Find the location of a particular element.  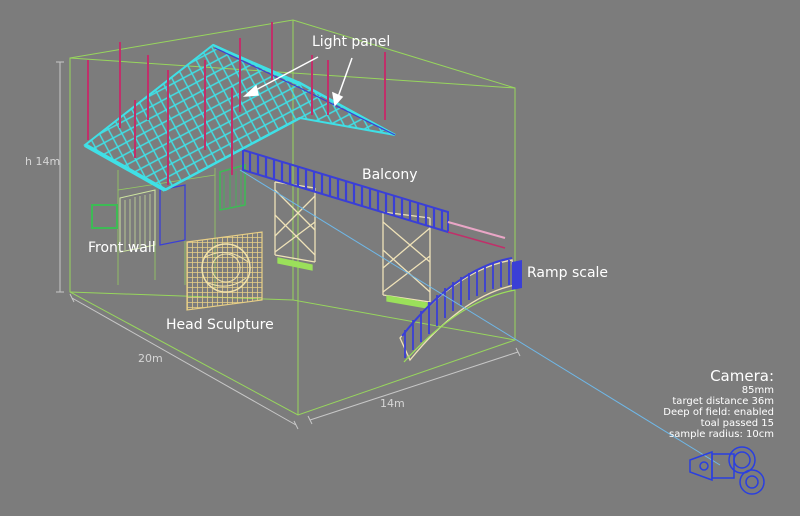

label-balcony: Balcony is located at coordinates (390, 175).